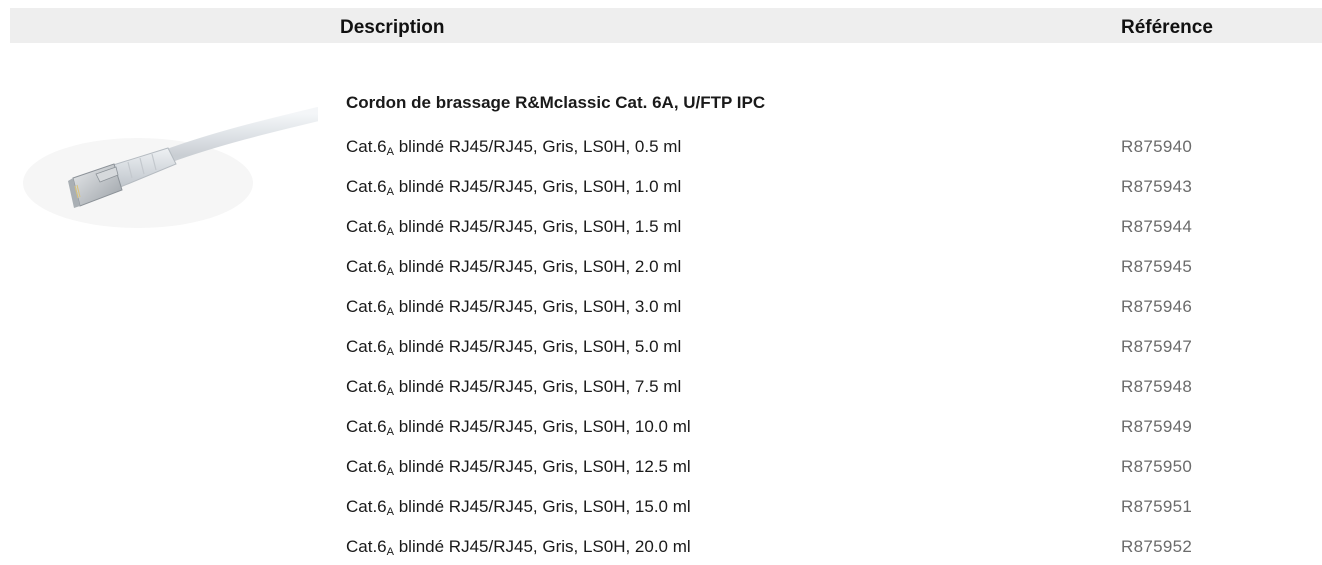  I want to click on row-reference: R875945, so click(1157, 266).